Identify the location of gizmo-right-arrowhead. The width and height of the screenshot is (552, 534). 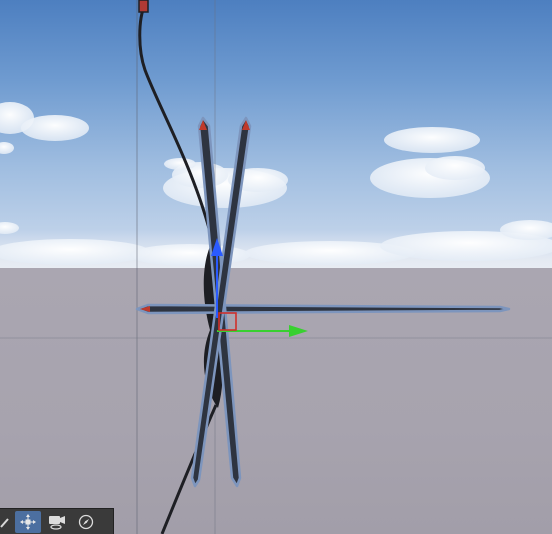
(298, 331).